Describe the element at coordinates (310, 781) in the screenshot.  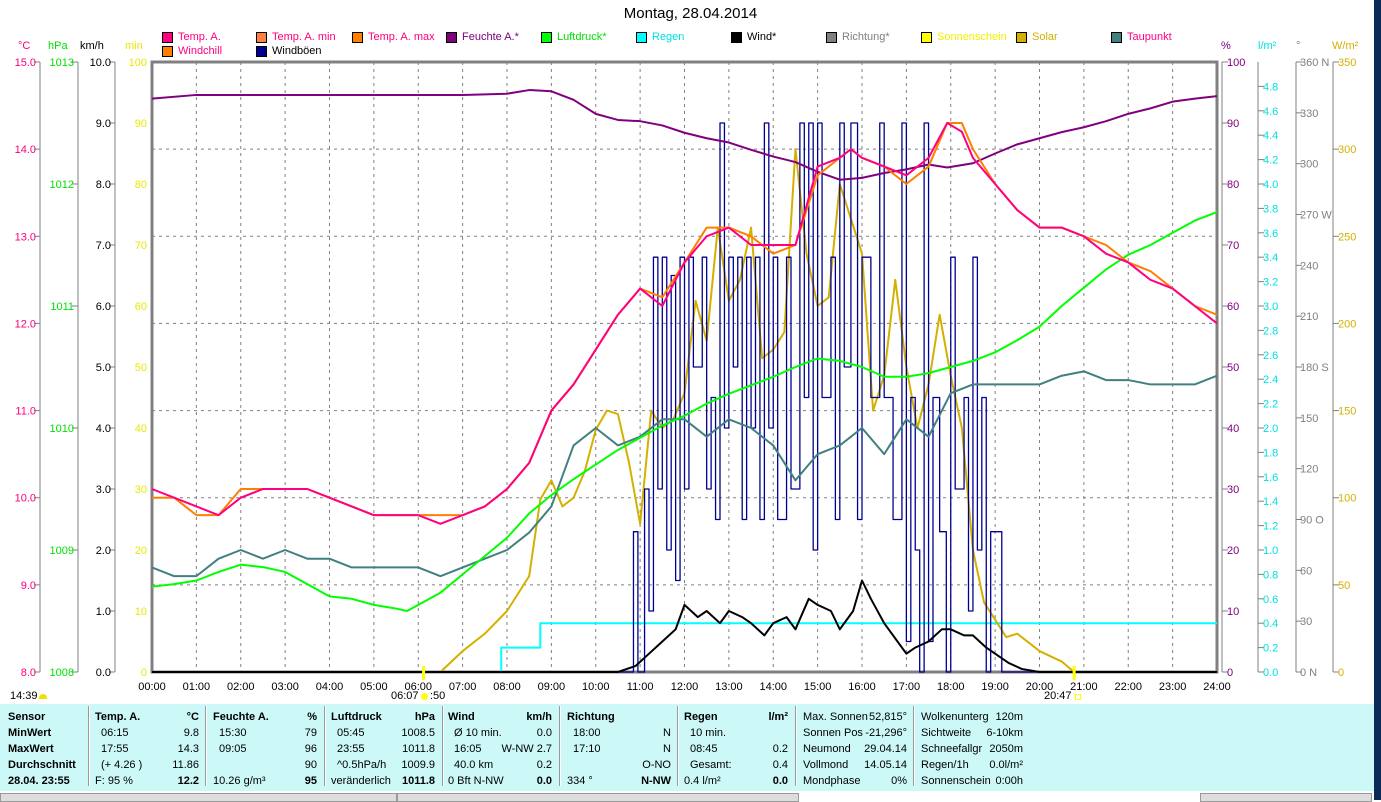
I see `row-value: 95` at that location.